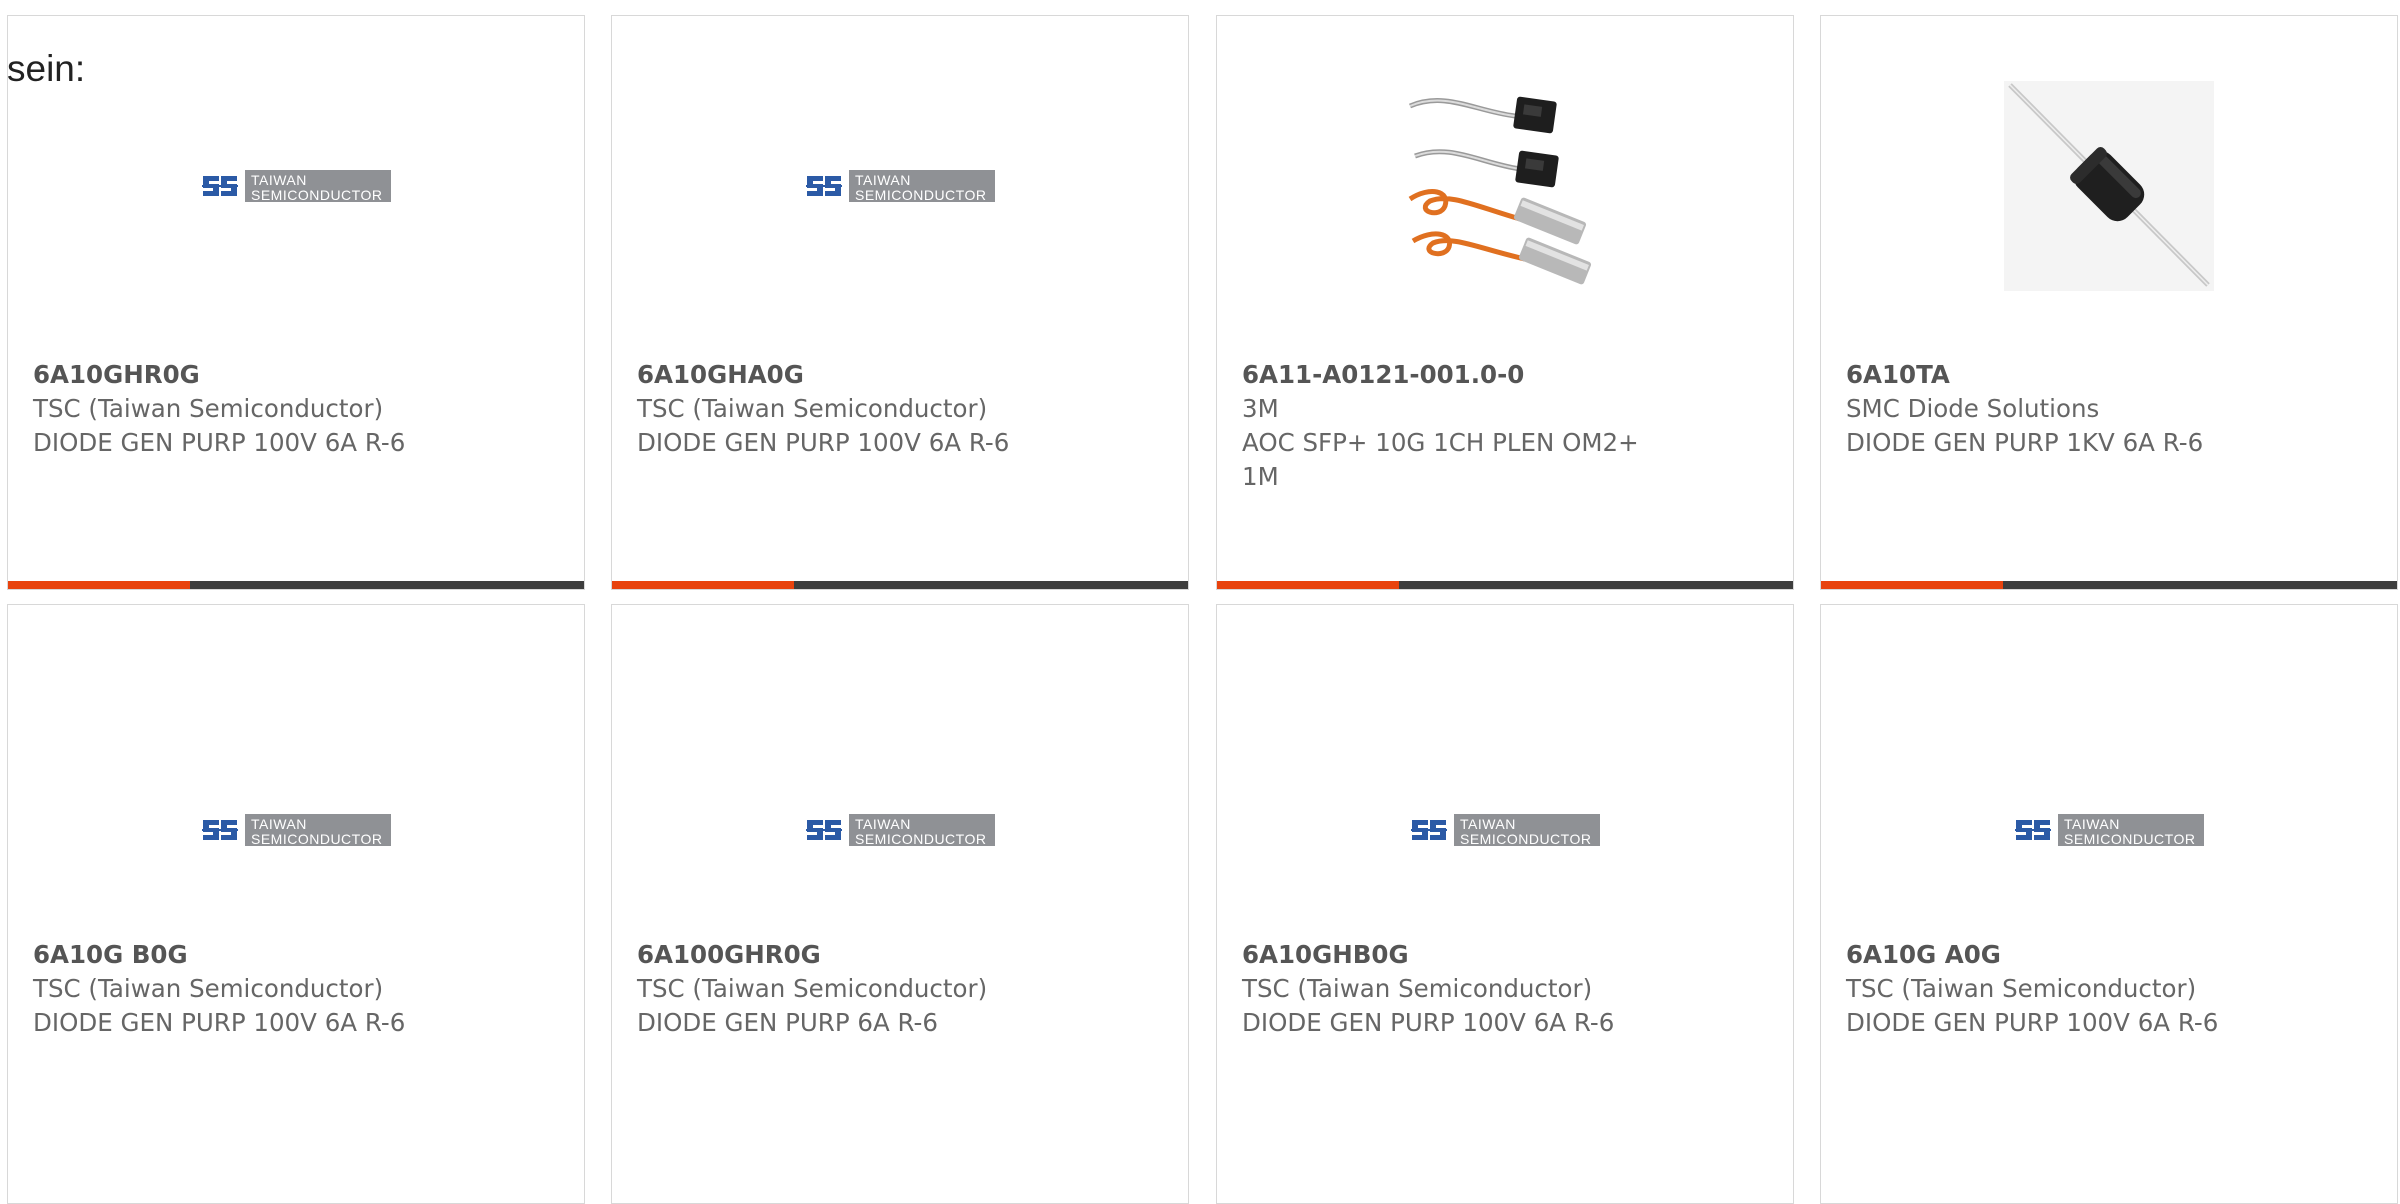 The width and height of the screenshot is (2400, 1204). What do you see at coordinates (1440, 459) in the screenshot?
I see `product-description: AOC SFP+ 10G 1CH PLEN OM2+ 1M` at bounding box center [1440, 459].